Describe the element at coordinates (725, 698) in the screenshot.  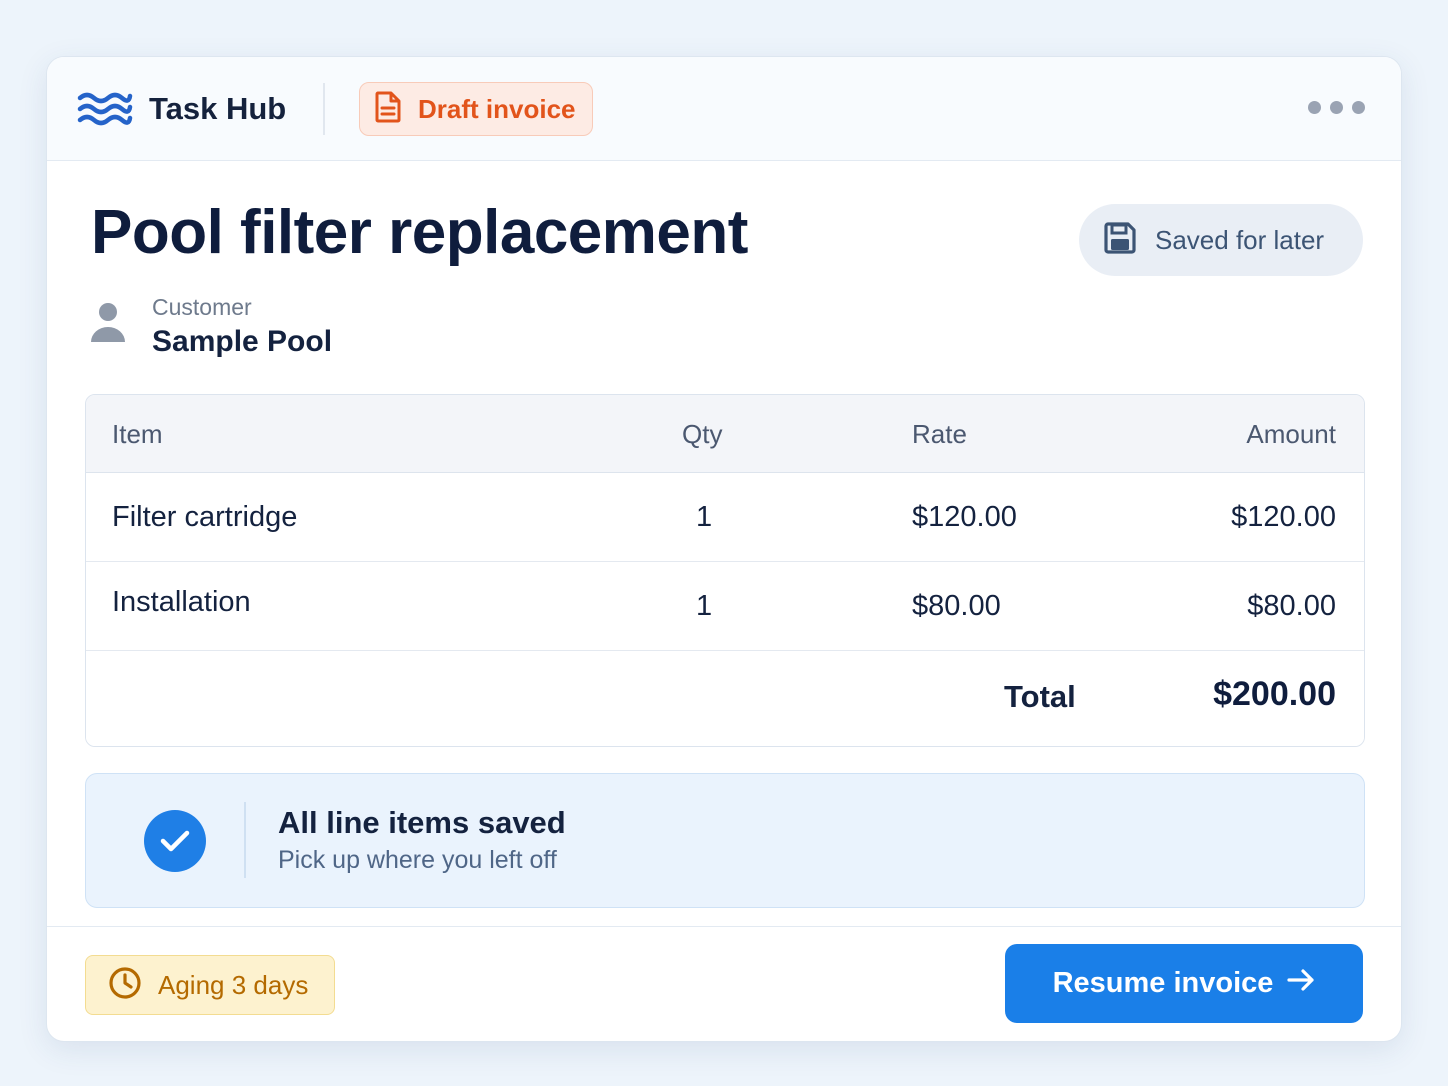
I see `total-row: Total $200.00` at that location.